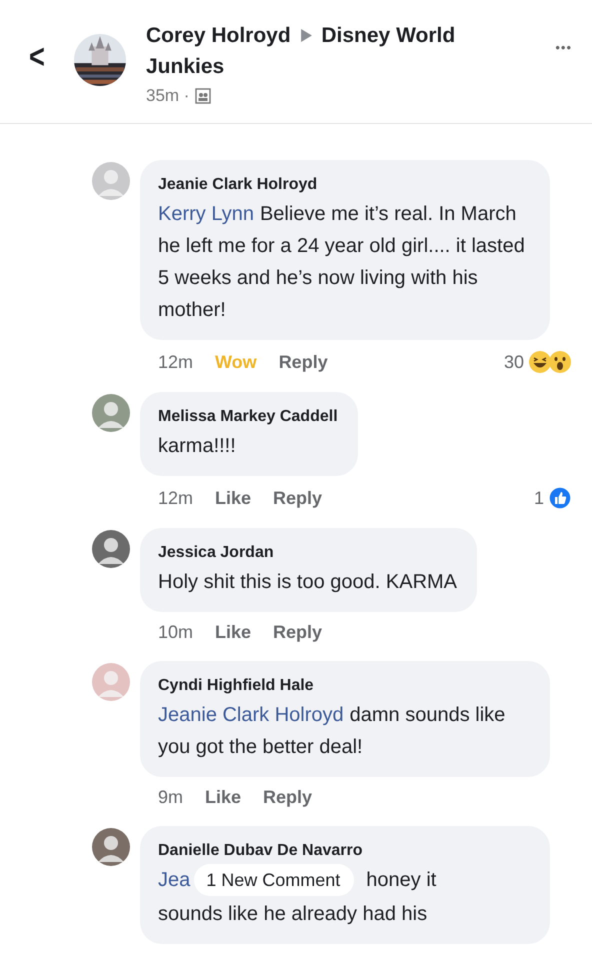 This screenshot has height=960, width=592. What do you see at coordinates (308, 553) in the screenshot?
I see `commenter-name: Jessica Jordan` at bounding box center [308, 553].